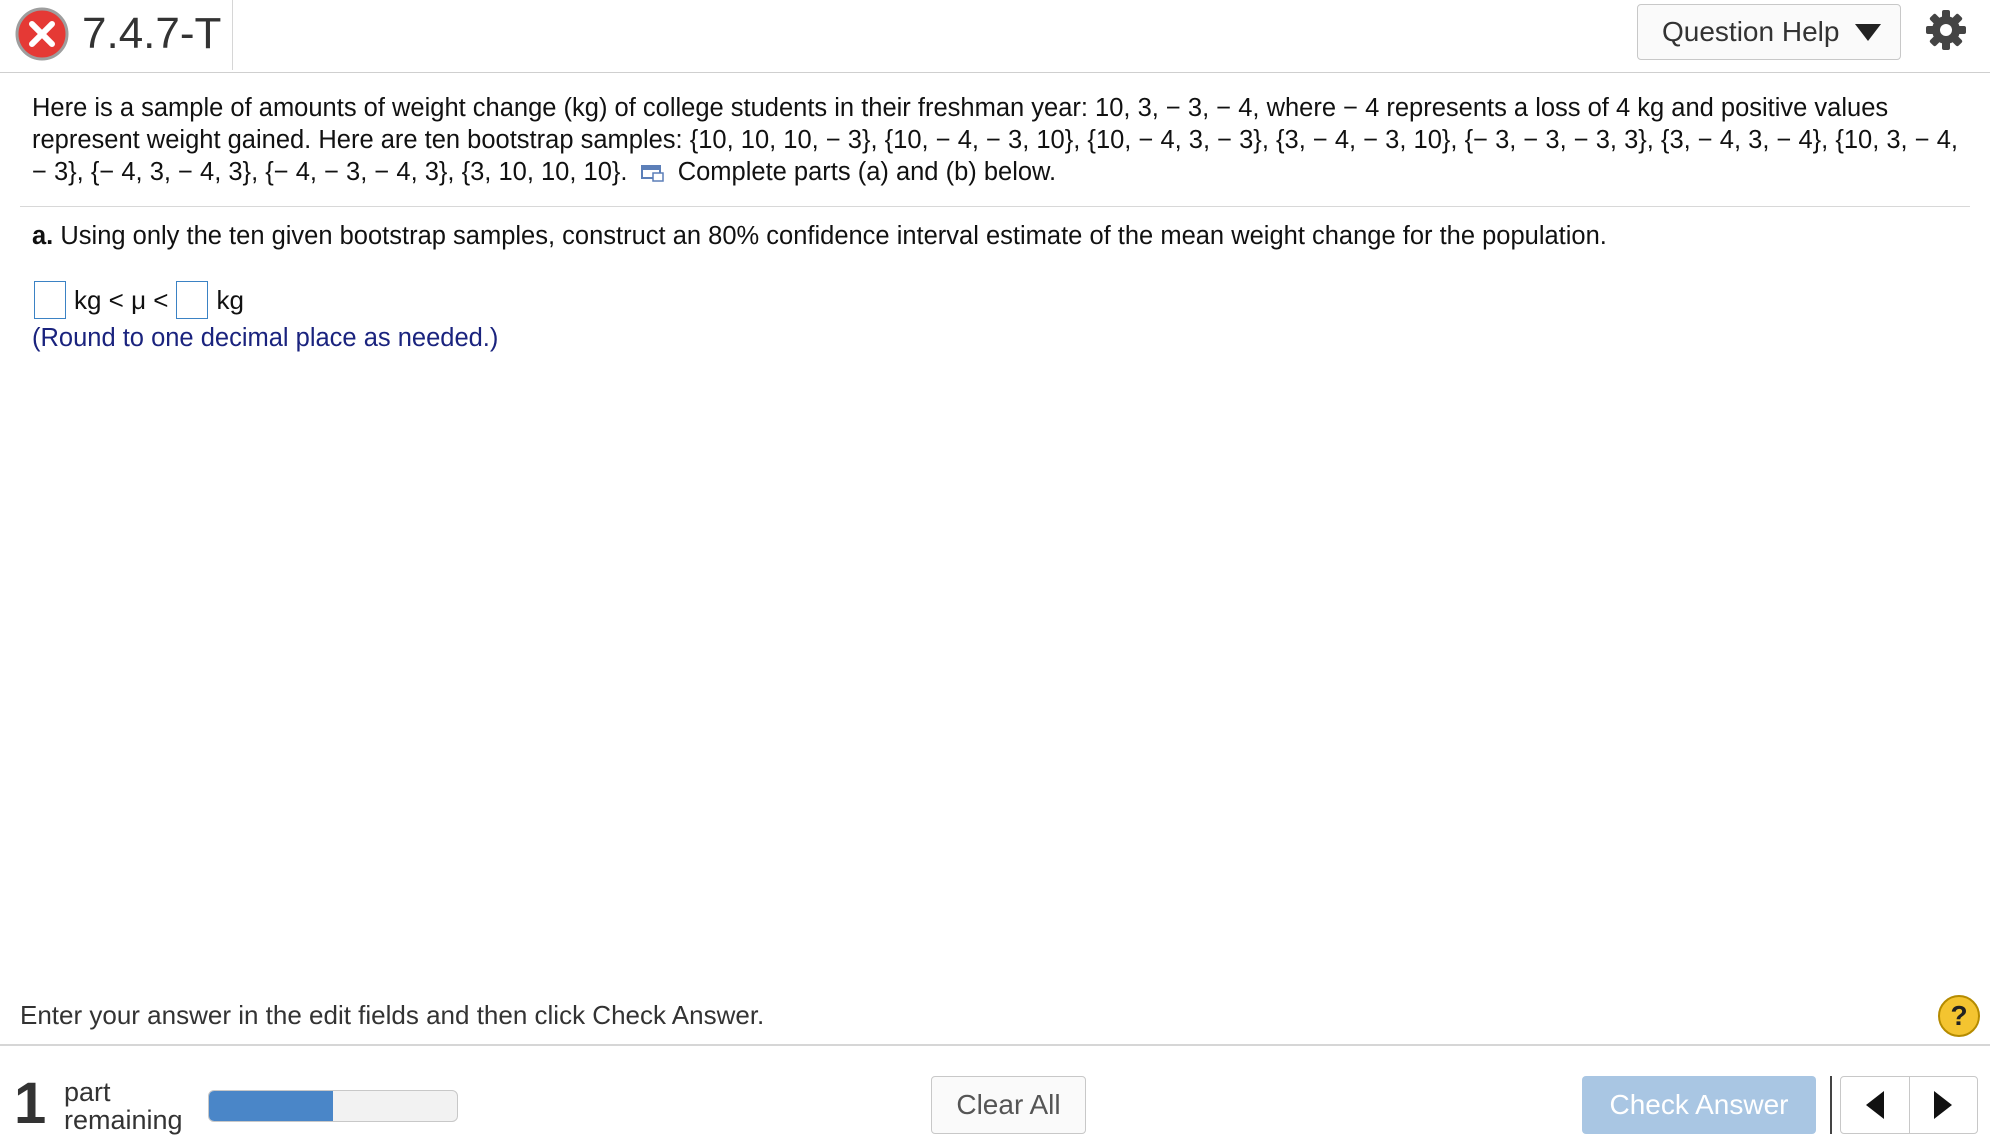 Image resolution: width=1990 pixels, height=1146 pixels. Describe the element at coordinates (230, 299) in the screenshot. I see `unit-label: kg` at that location.